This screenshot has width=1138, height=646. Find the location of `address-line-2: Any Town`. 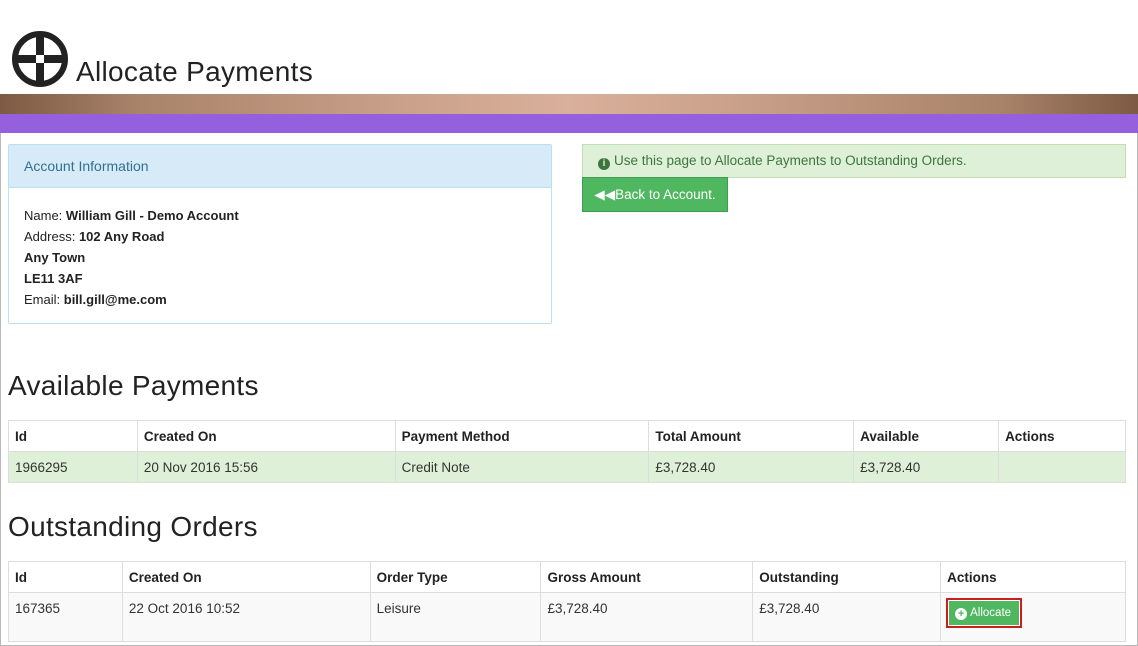

address-line-2: Any Town is located at coordinates (55, 257).